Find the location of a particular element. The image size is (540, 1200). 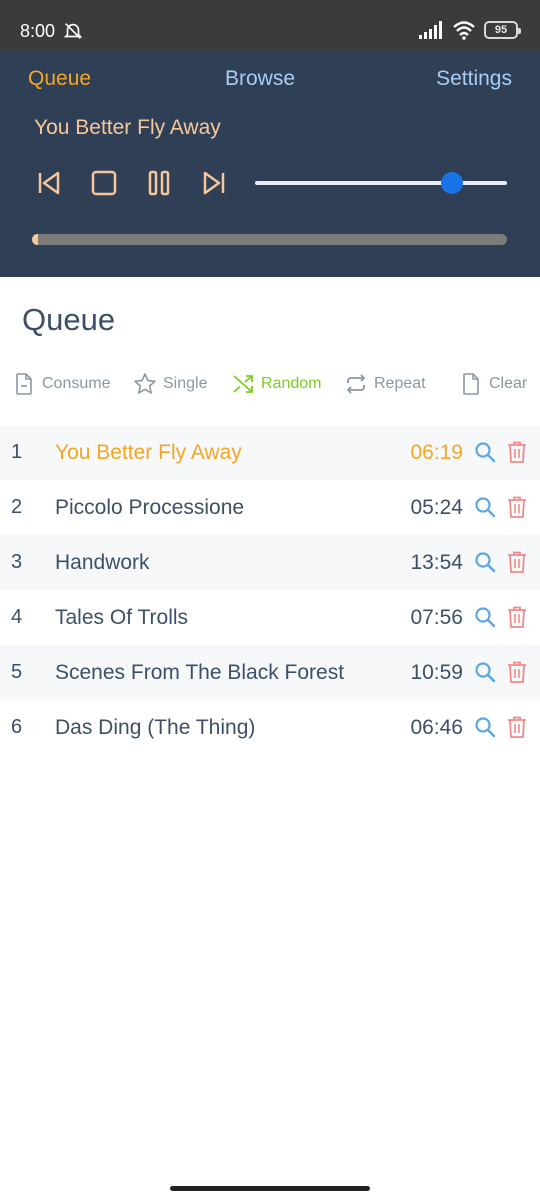

repeat-button: Repeat is located at coordinates (385, 384).